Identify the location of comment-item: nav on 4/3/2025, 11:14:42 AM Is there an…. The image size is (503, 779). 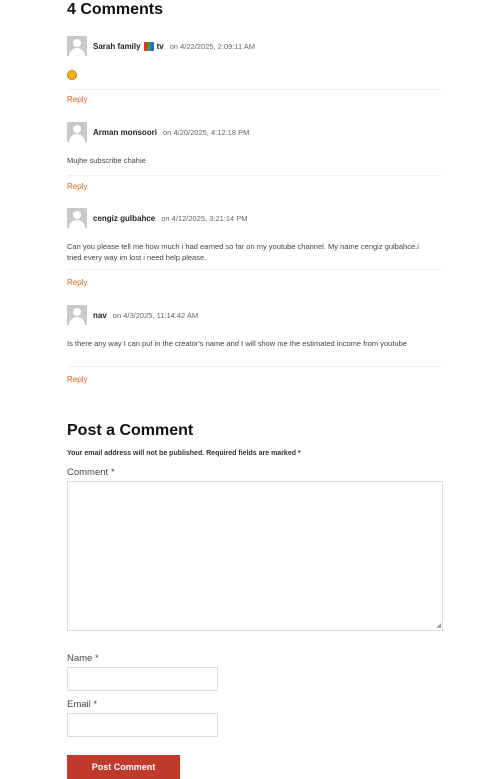
(254, 344).